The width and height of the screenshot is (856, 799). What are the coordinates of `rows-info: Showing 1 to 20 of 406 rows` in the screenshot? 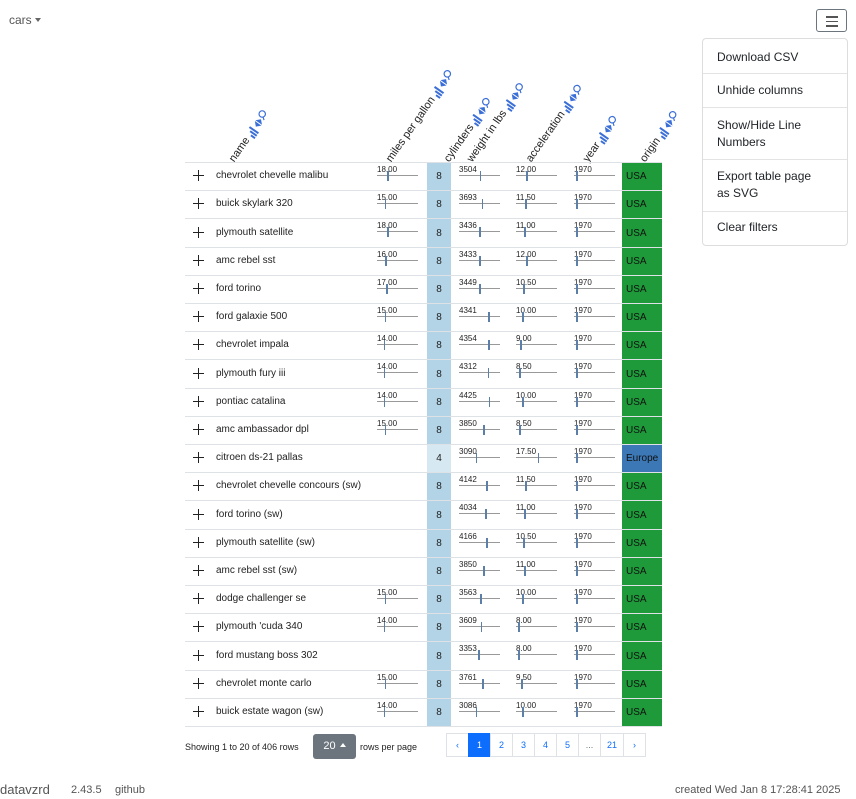 It's located at (242, 747).